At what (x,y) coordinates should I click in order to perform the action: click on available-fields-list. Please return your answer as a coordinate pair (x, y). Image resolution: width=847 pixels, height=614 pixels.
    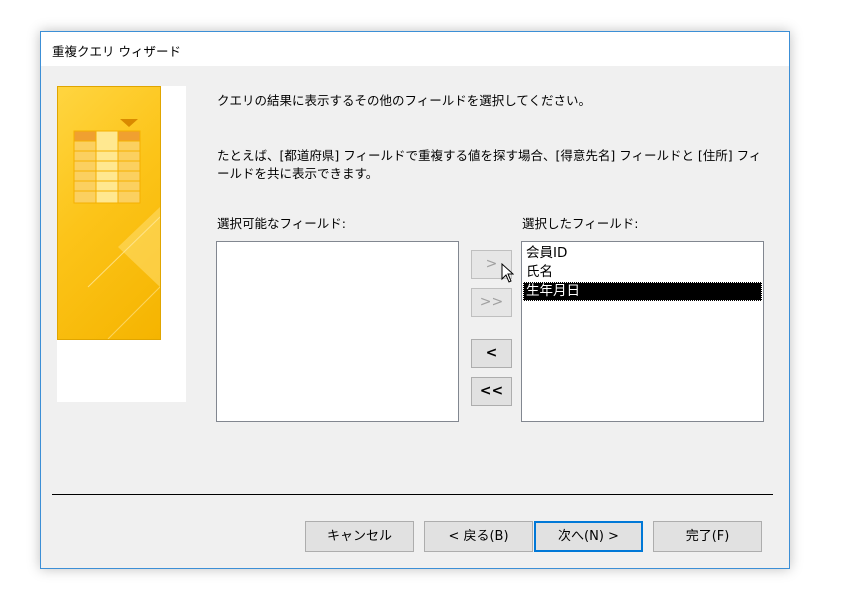
    Looking at the image, I should click on (337, 331).